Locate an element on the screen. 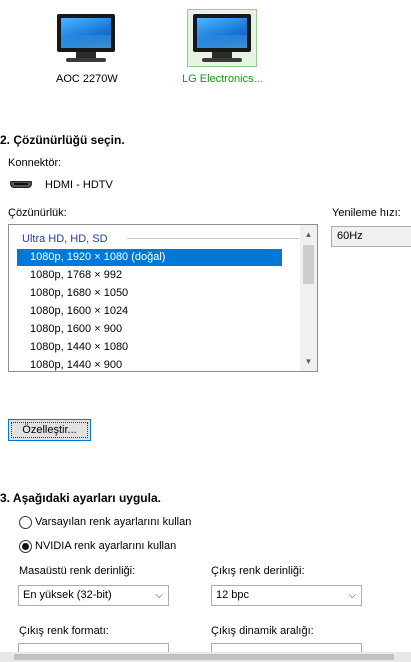 This screenshot has height=662, width=411. monitor-label: AOC 2270W is located at coordinates (87, 79).